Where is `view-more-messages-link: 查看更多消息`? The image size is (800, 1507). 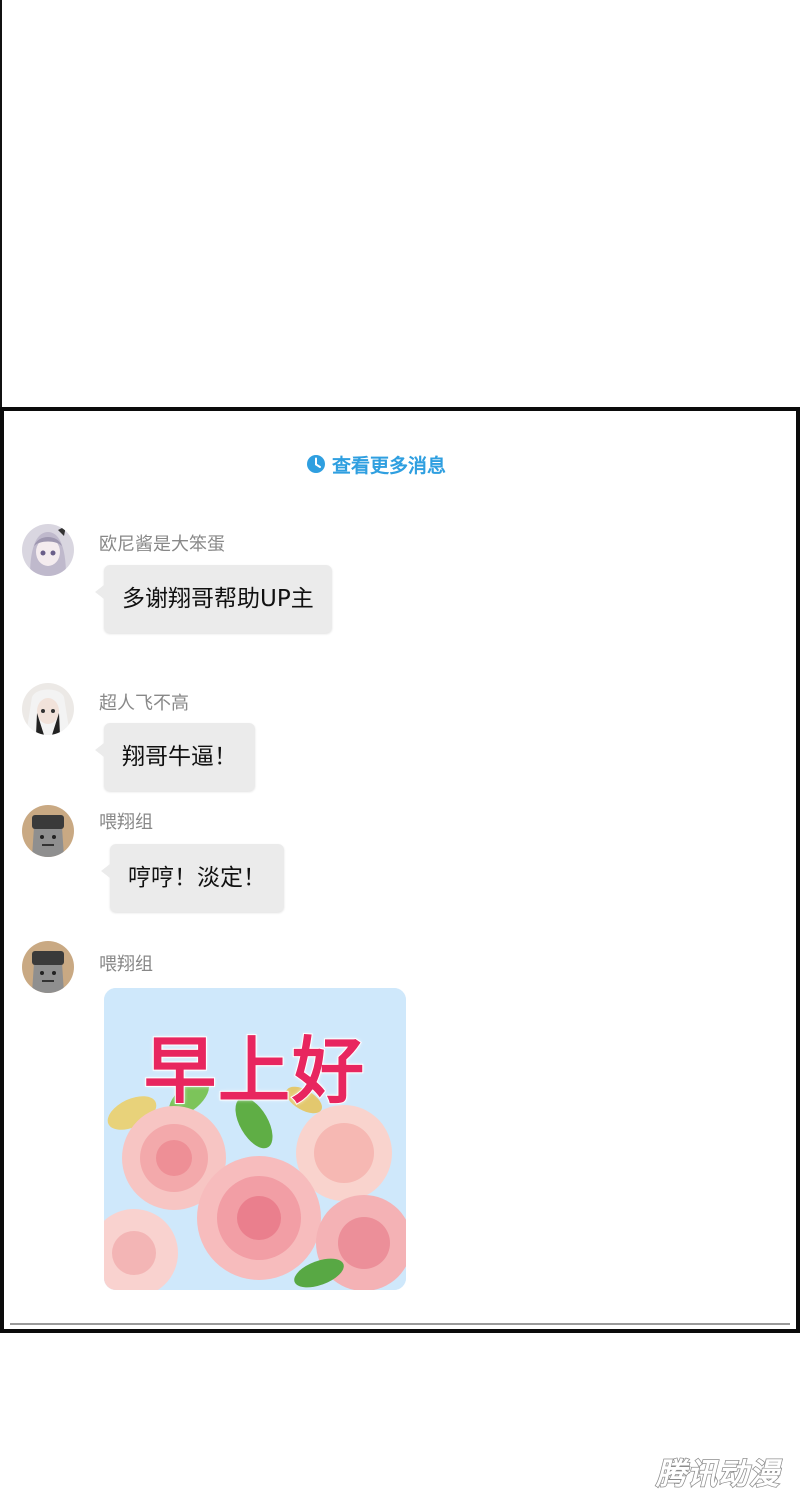
view-more-messages-link: 查看更多消息 is located at coordinates (376, 464).